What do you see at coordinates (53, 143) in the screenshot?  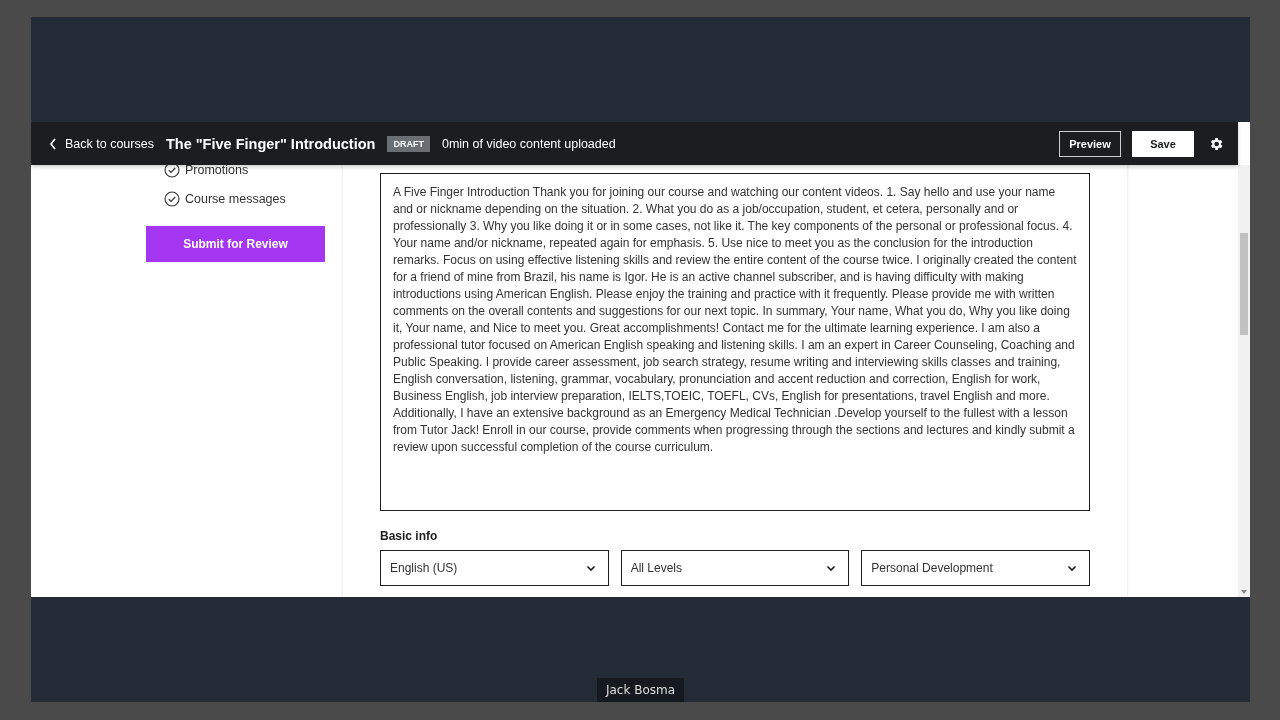 I see `chevron-left-icon` at bounding box center [53, 143].